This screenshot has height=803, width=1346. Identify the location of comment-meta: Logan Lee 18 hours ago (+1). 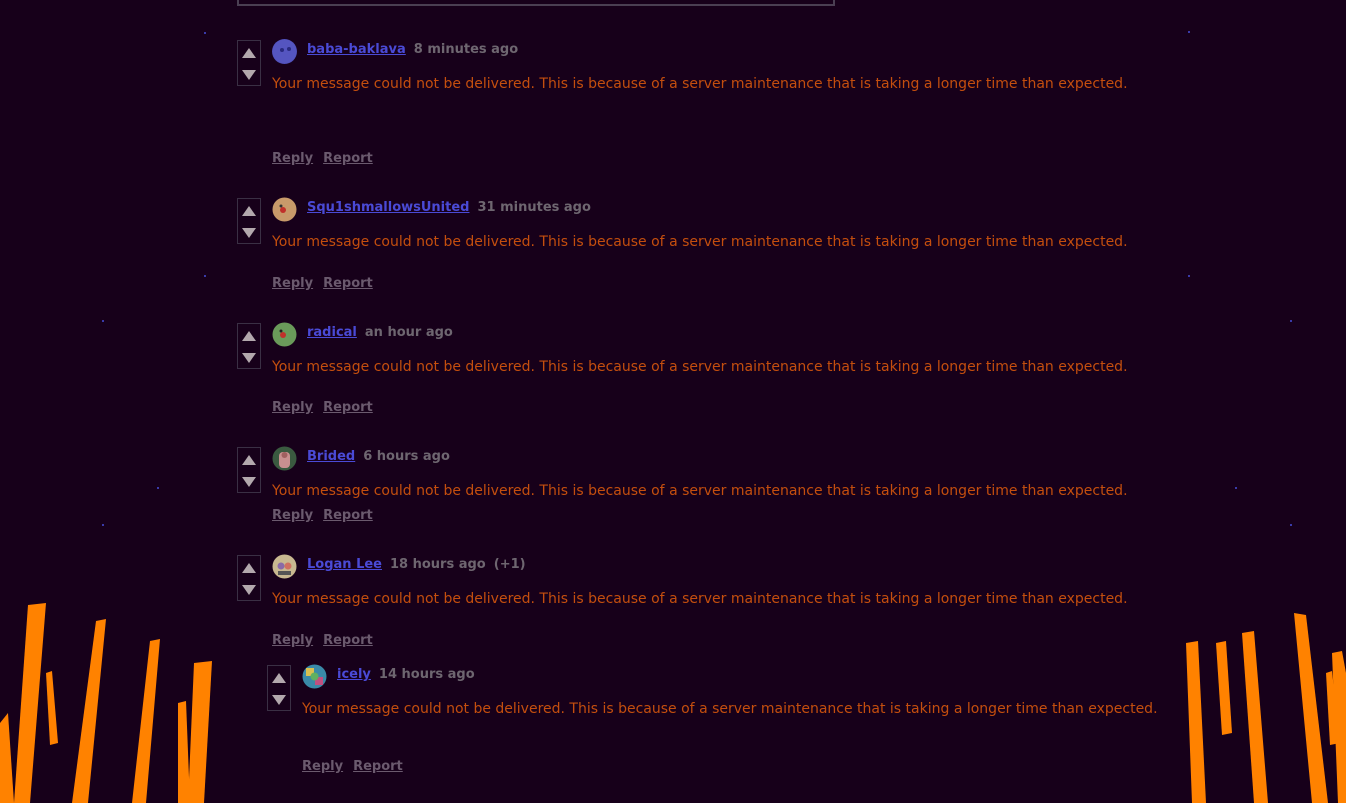
(416, 564).